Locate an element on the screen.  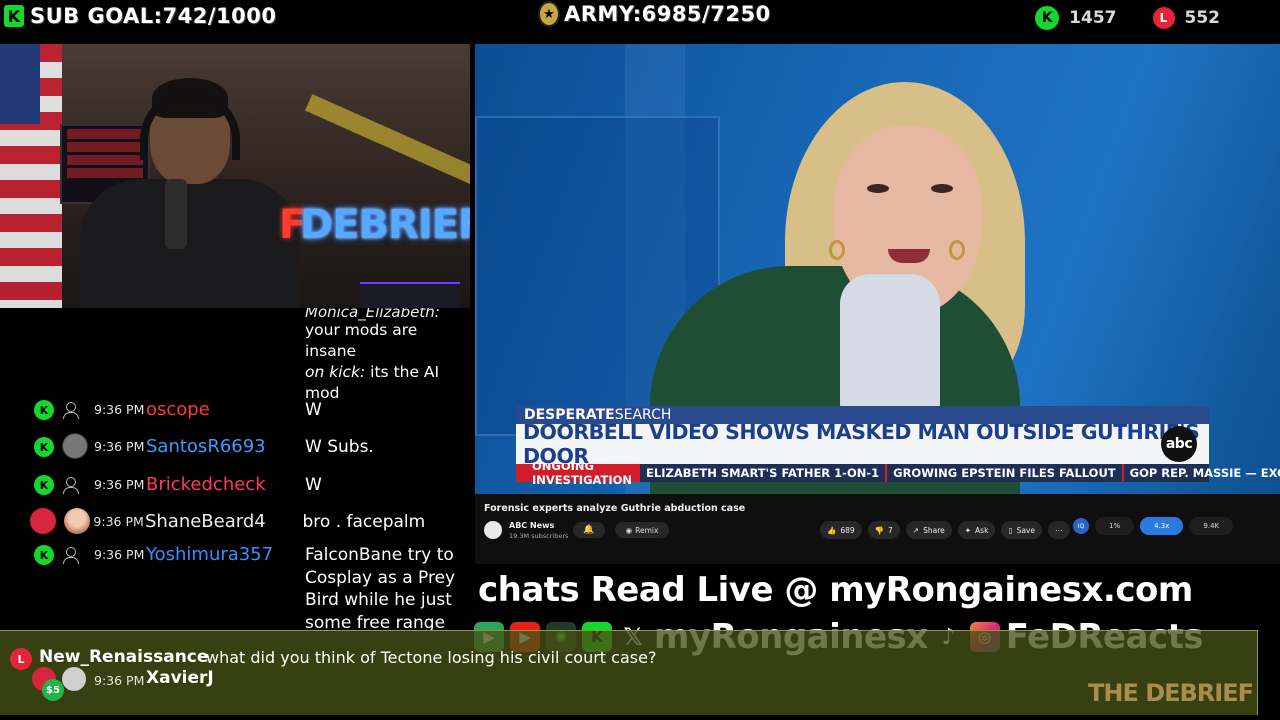
chat-reply-italic: on kick: is located at coordinates (335, 372).